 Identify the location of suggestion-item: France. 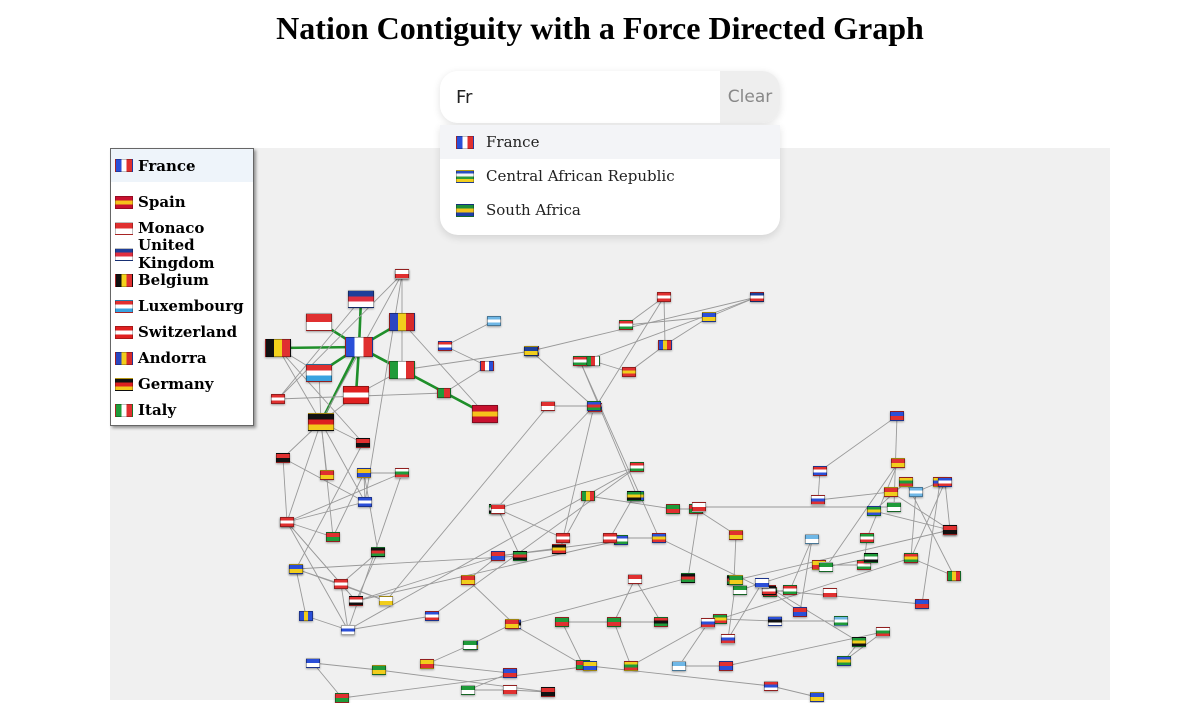
(610, 142).